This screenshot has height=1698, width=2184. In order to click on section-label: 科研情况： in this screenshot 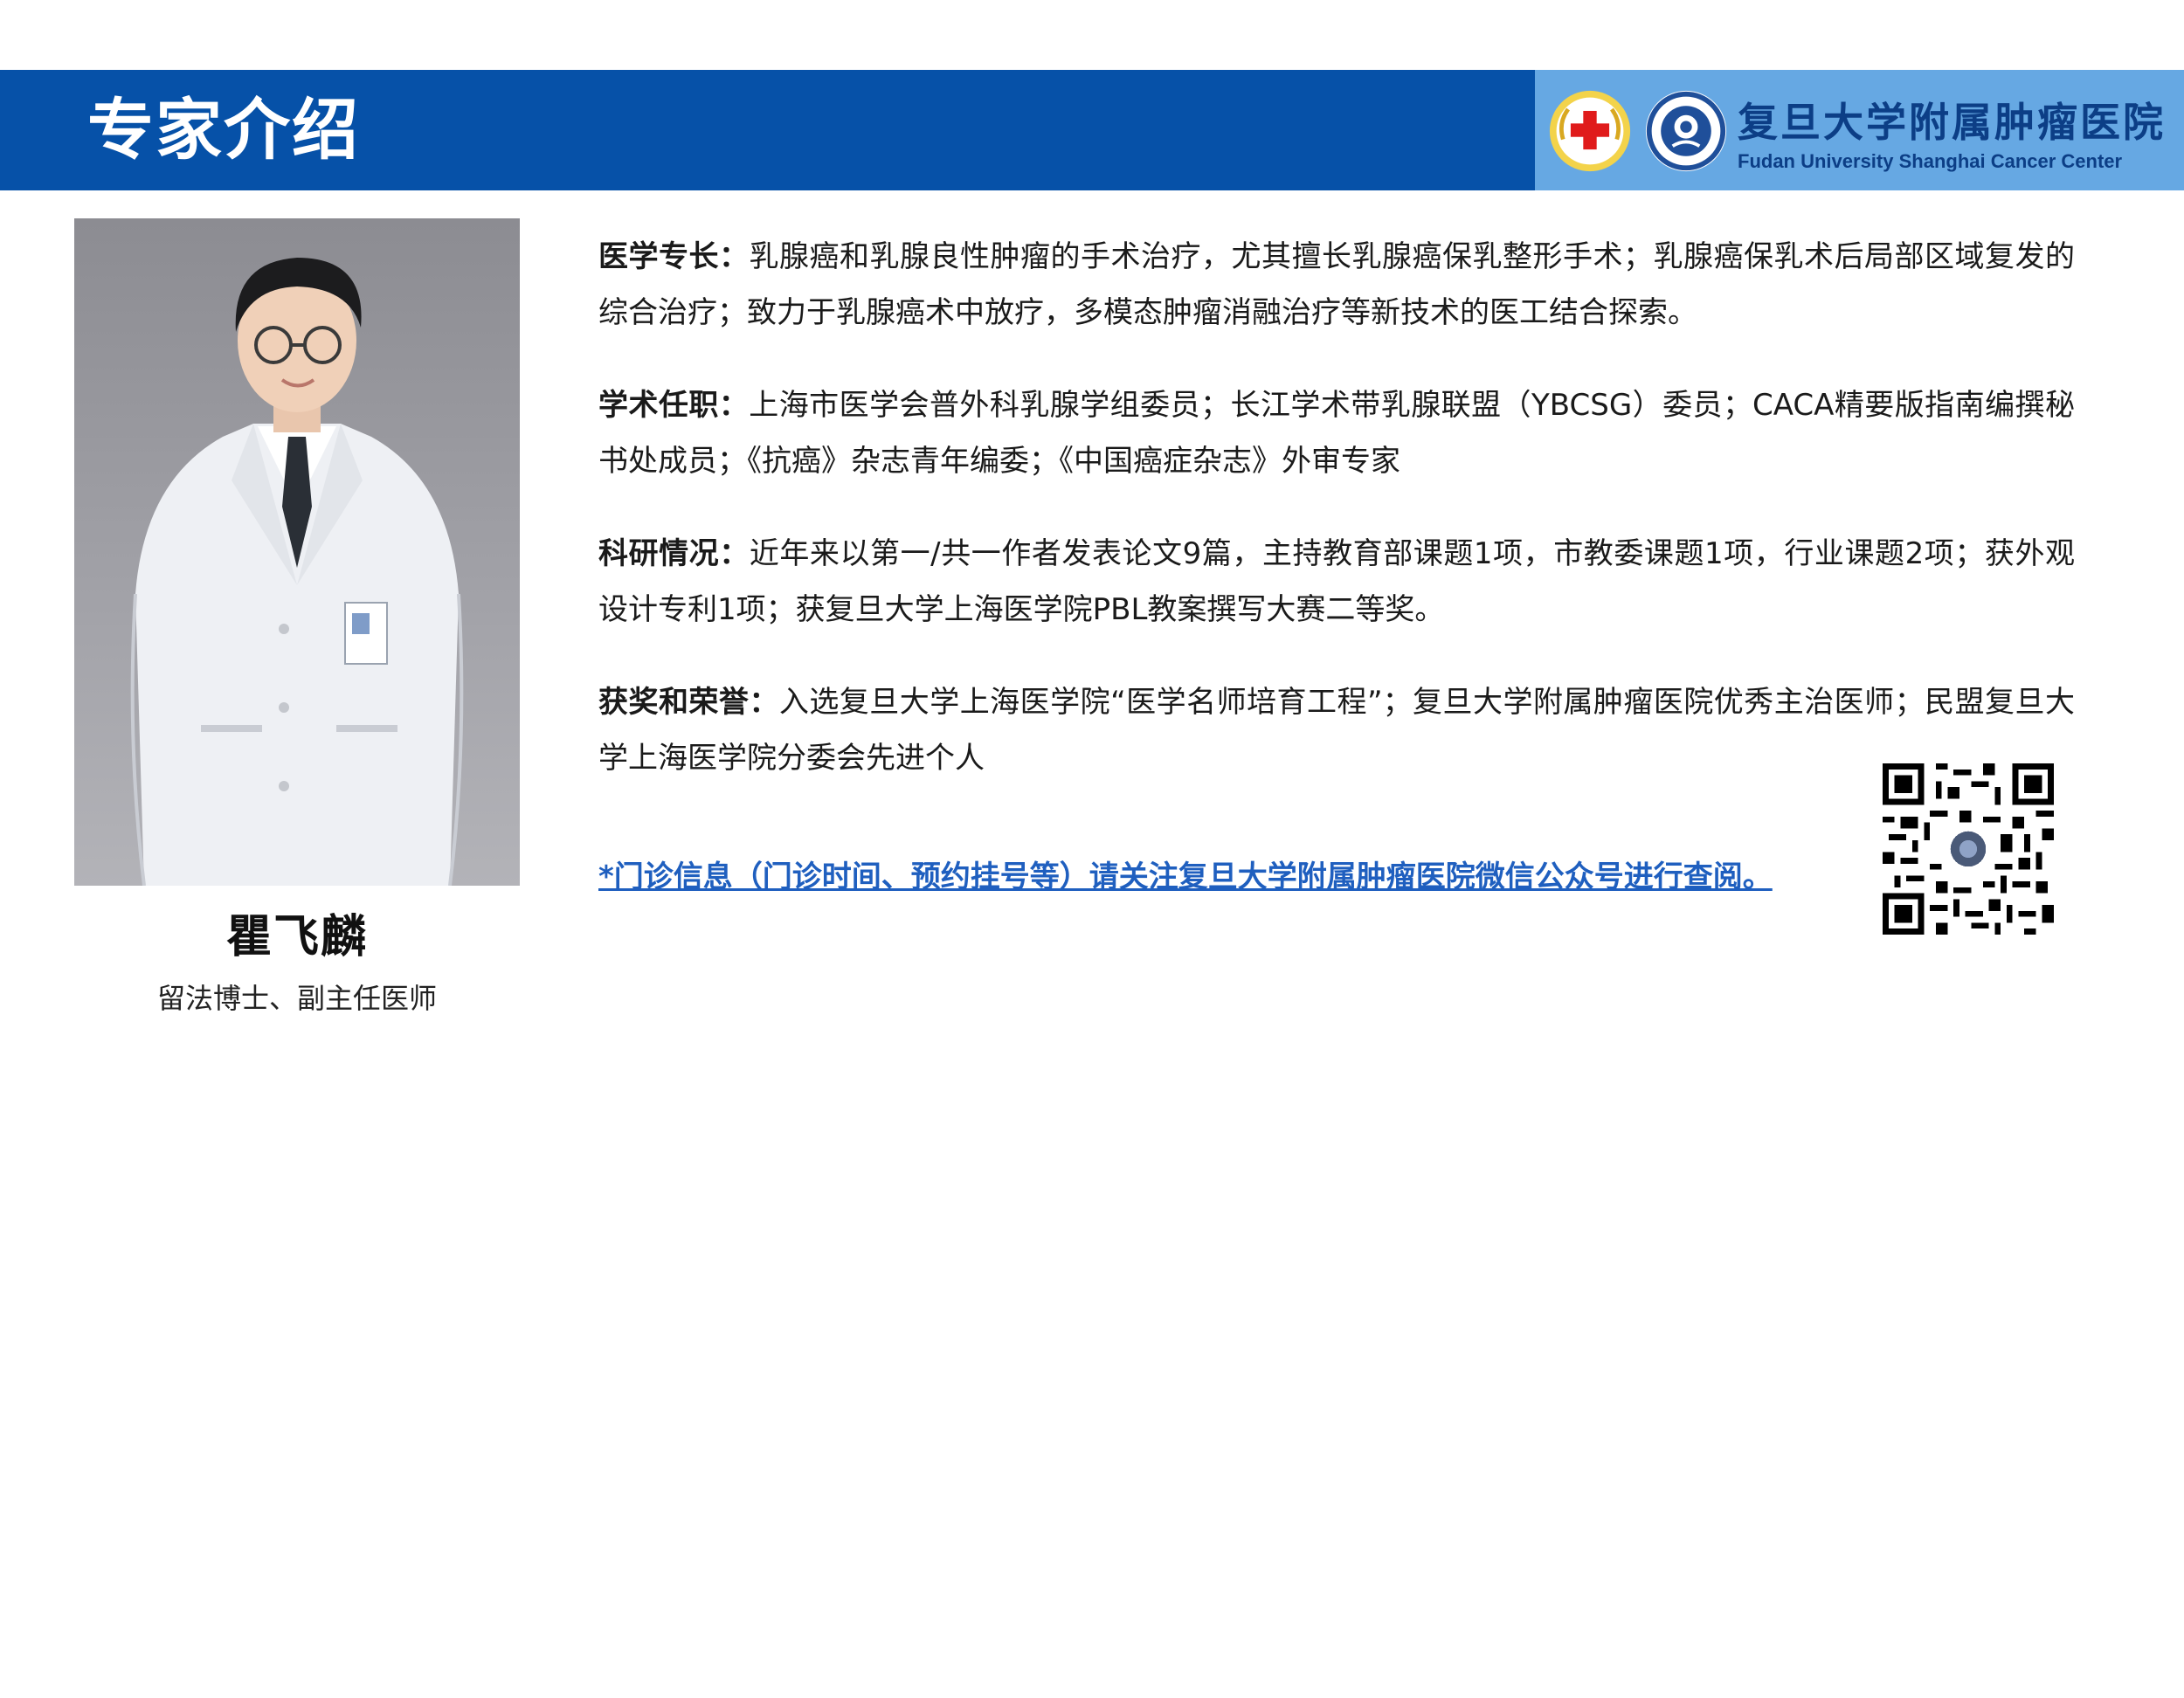, I will do `click(674, 553)`.